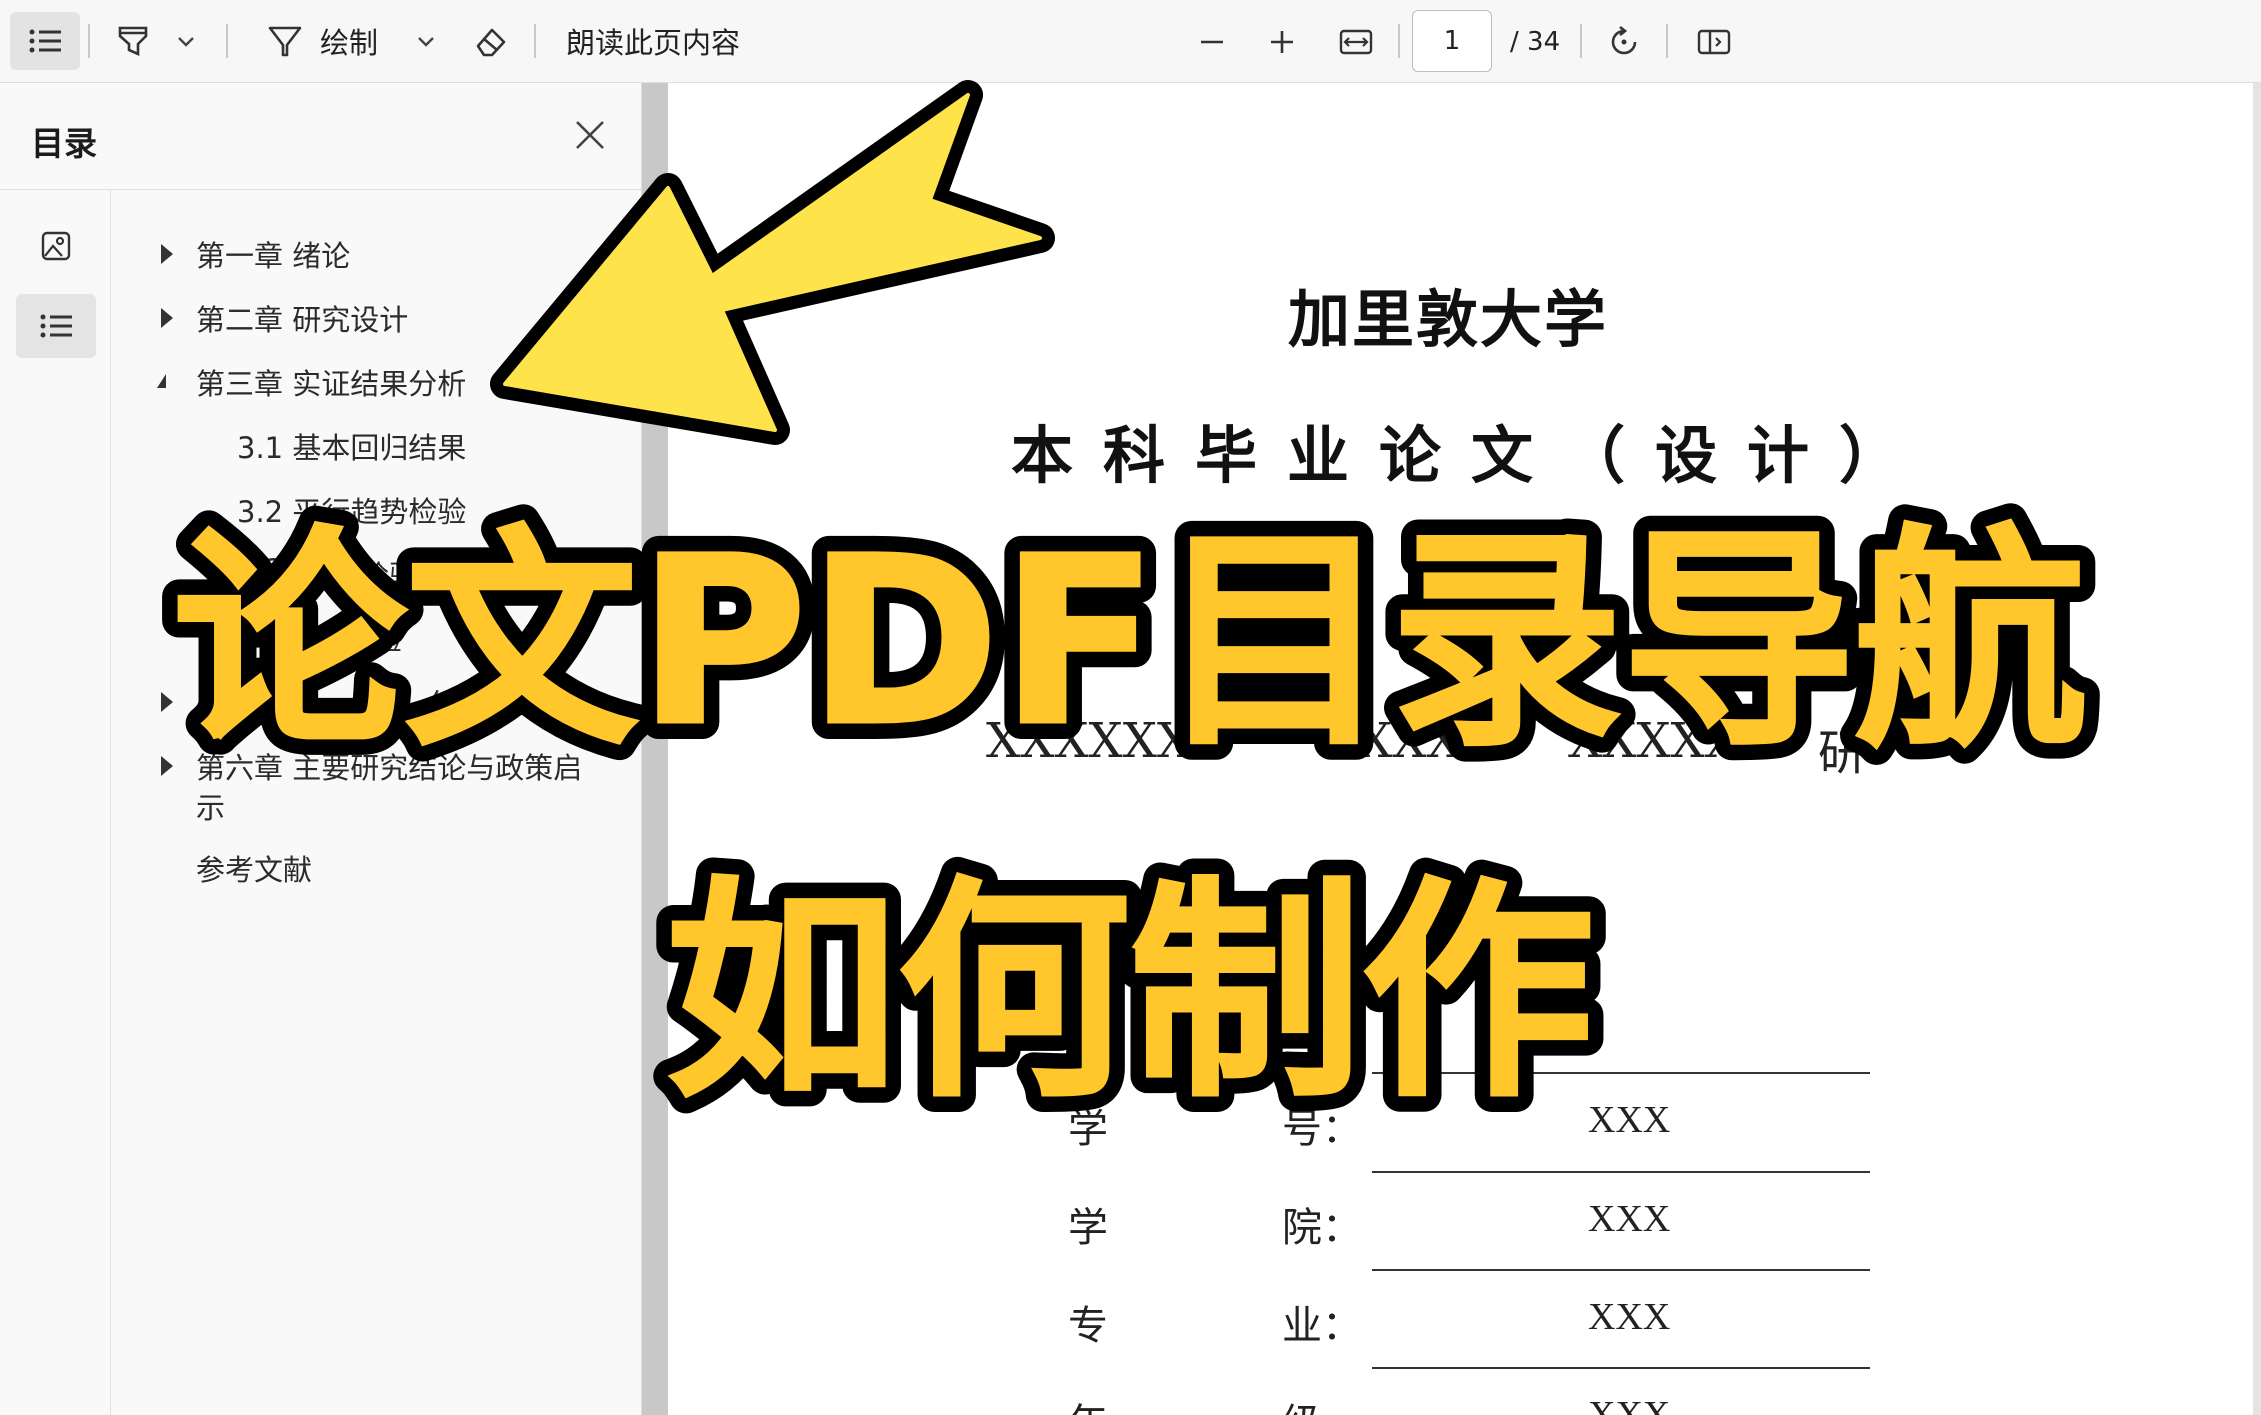 The image size is (2261, 1415). I want to click on fit-width-icon, so click(1356, 42).